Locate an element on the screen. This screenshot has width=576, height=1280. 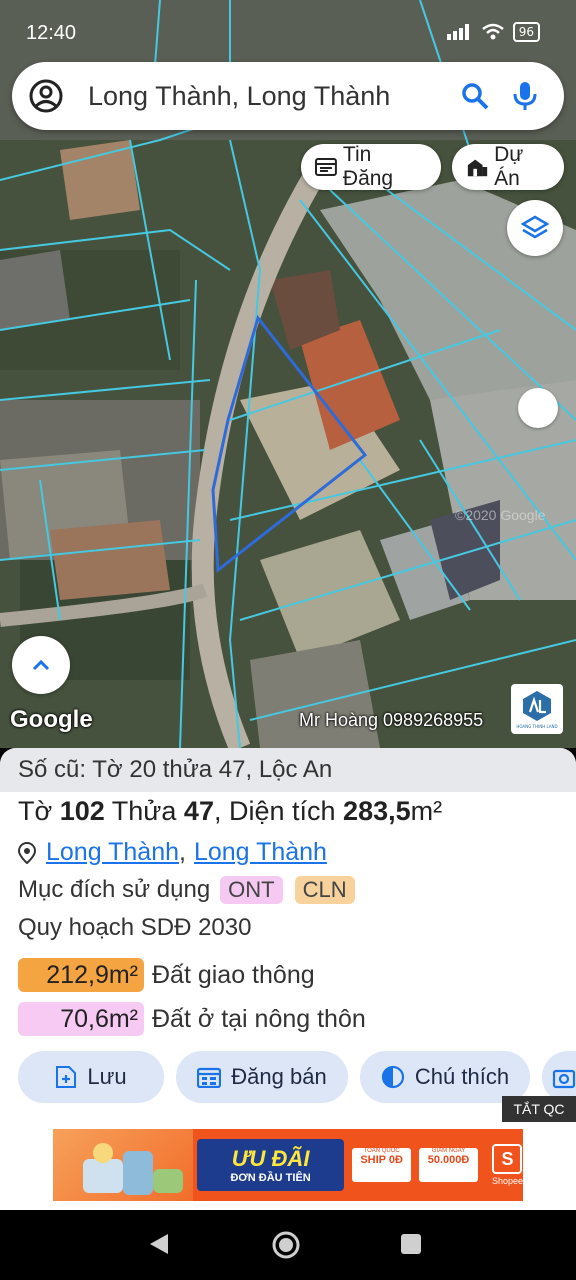
coupon-value: 50.000Đ is located at coordinates (448, 1160).